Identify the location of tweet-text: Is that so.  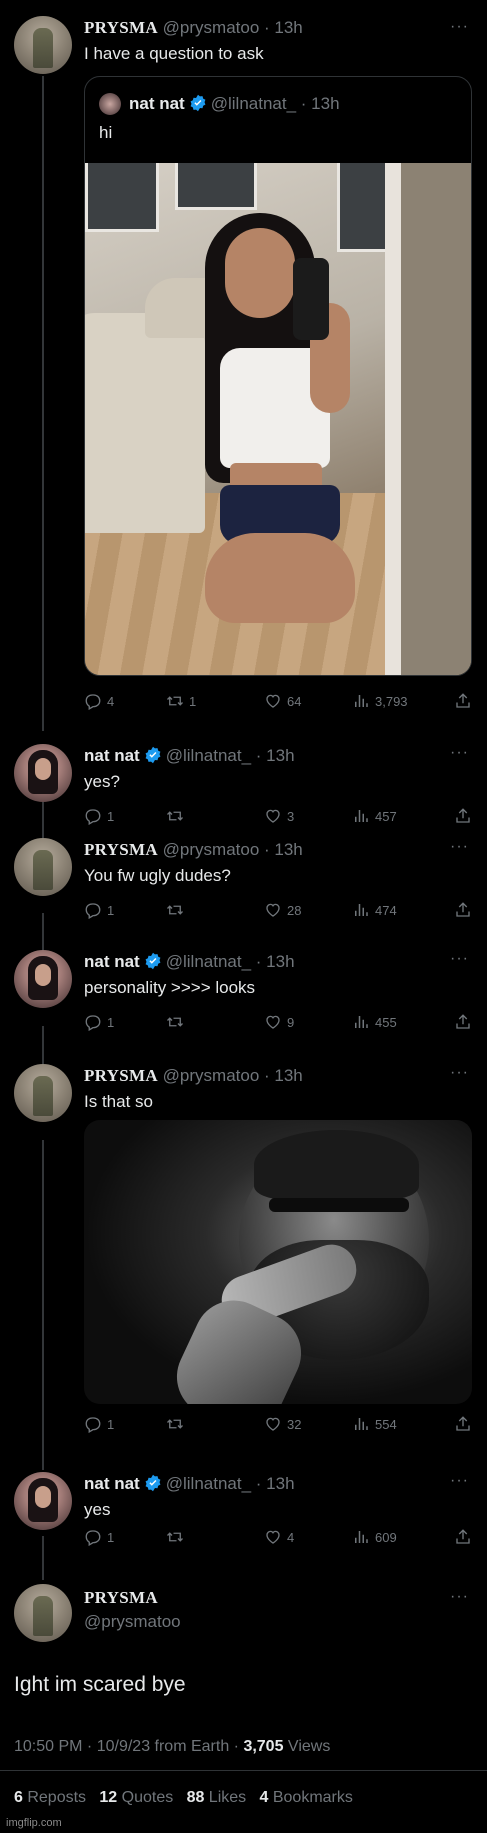
(118, 1101).